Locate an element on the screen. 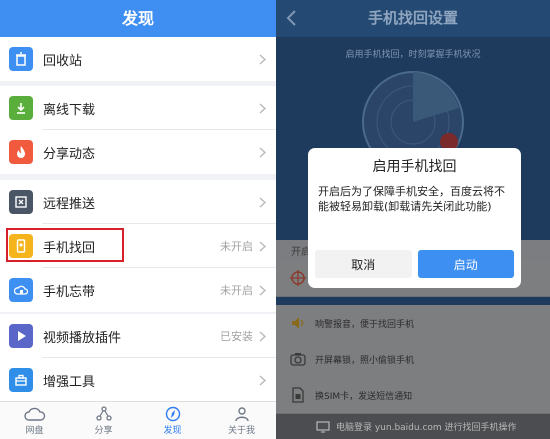 The width and height of the screenshot is (550, 439). item-label: 视频播放插件 is located at coordinates (82, 338).